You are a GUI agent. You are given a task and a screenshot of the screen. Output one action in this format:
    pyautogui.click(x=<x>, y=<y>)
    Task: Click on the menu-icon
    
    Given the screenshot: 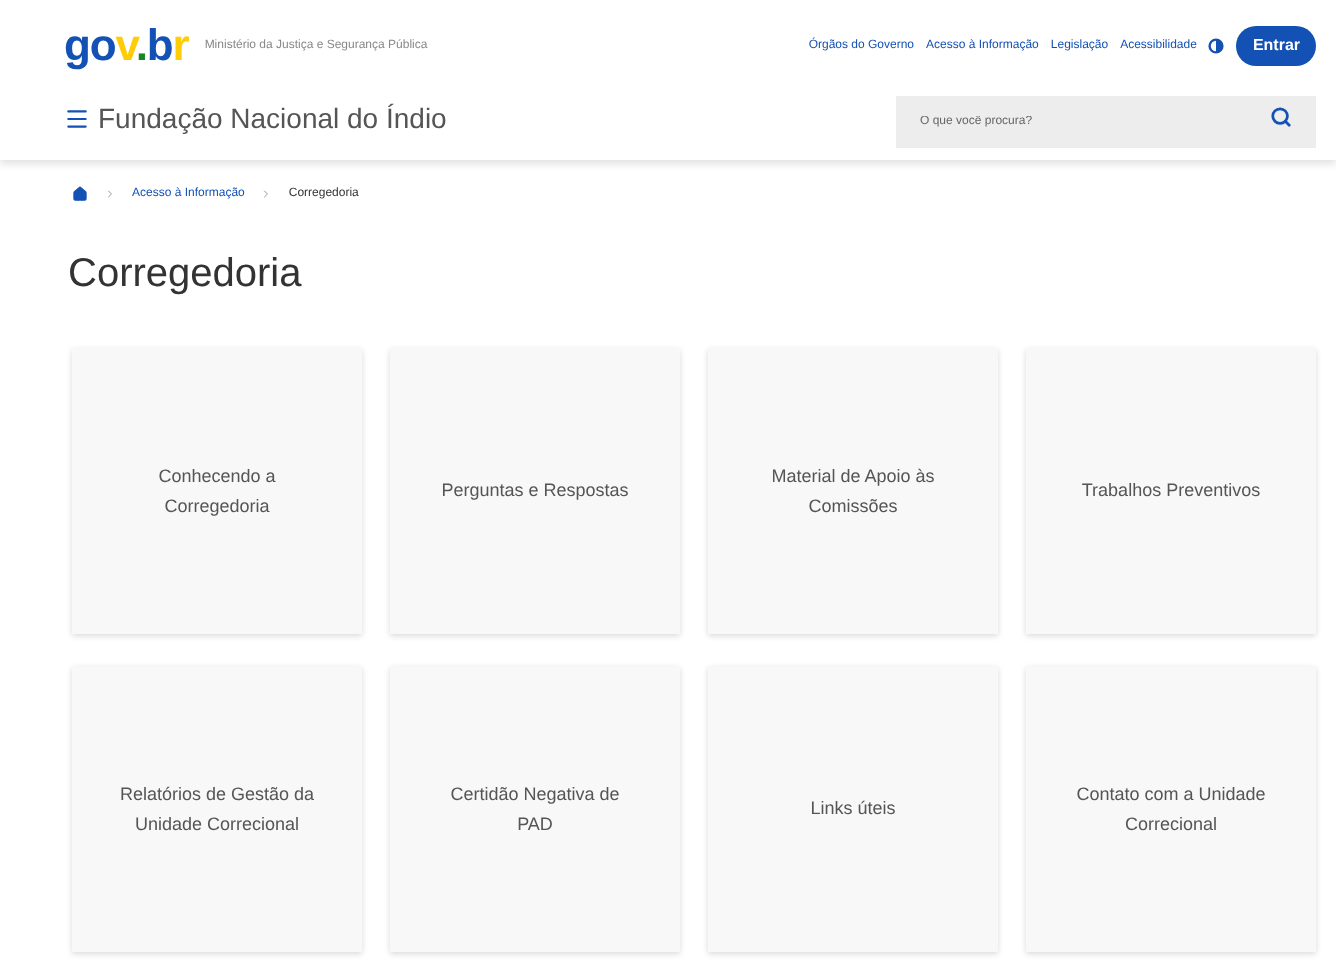 What is the action you would take?
    pyautogui.click(x=77, y=118)
    